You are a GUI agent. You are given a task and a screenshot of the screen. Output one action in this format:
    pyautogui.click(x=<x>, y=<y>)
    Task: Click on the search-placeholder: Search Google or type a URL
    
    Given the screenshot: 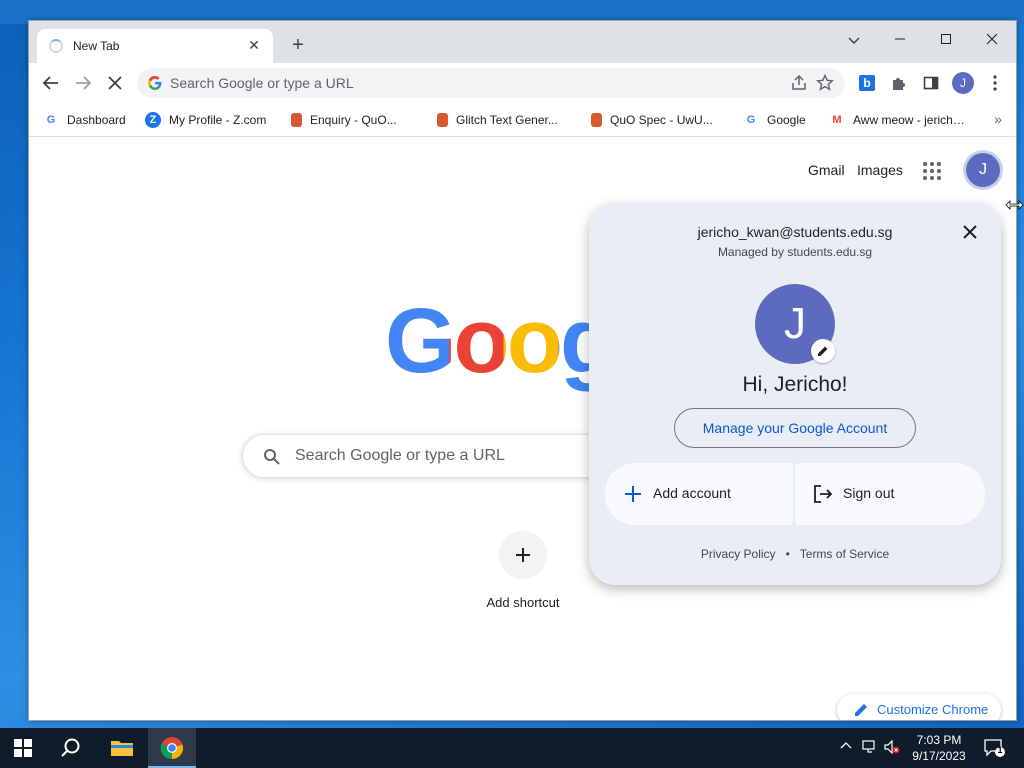 What is the action you would take?
    pyautogui.click(x=400, y=455)
    